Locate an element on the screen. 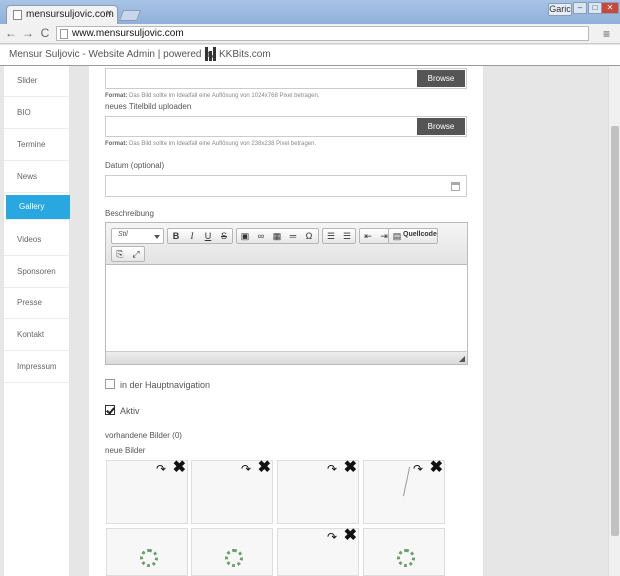  description-label: Beschreibung is located at coordinates (129, 213).